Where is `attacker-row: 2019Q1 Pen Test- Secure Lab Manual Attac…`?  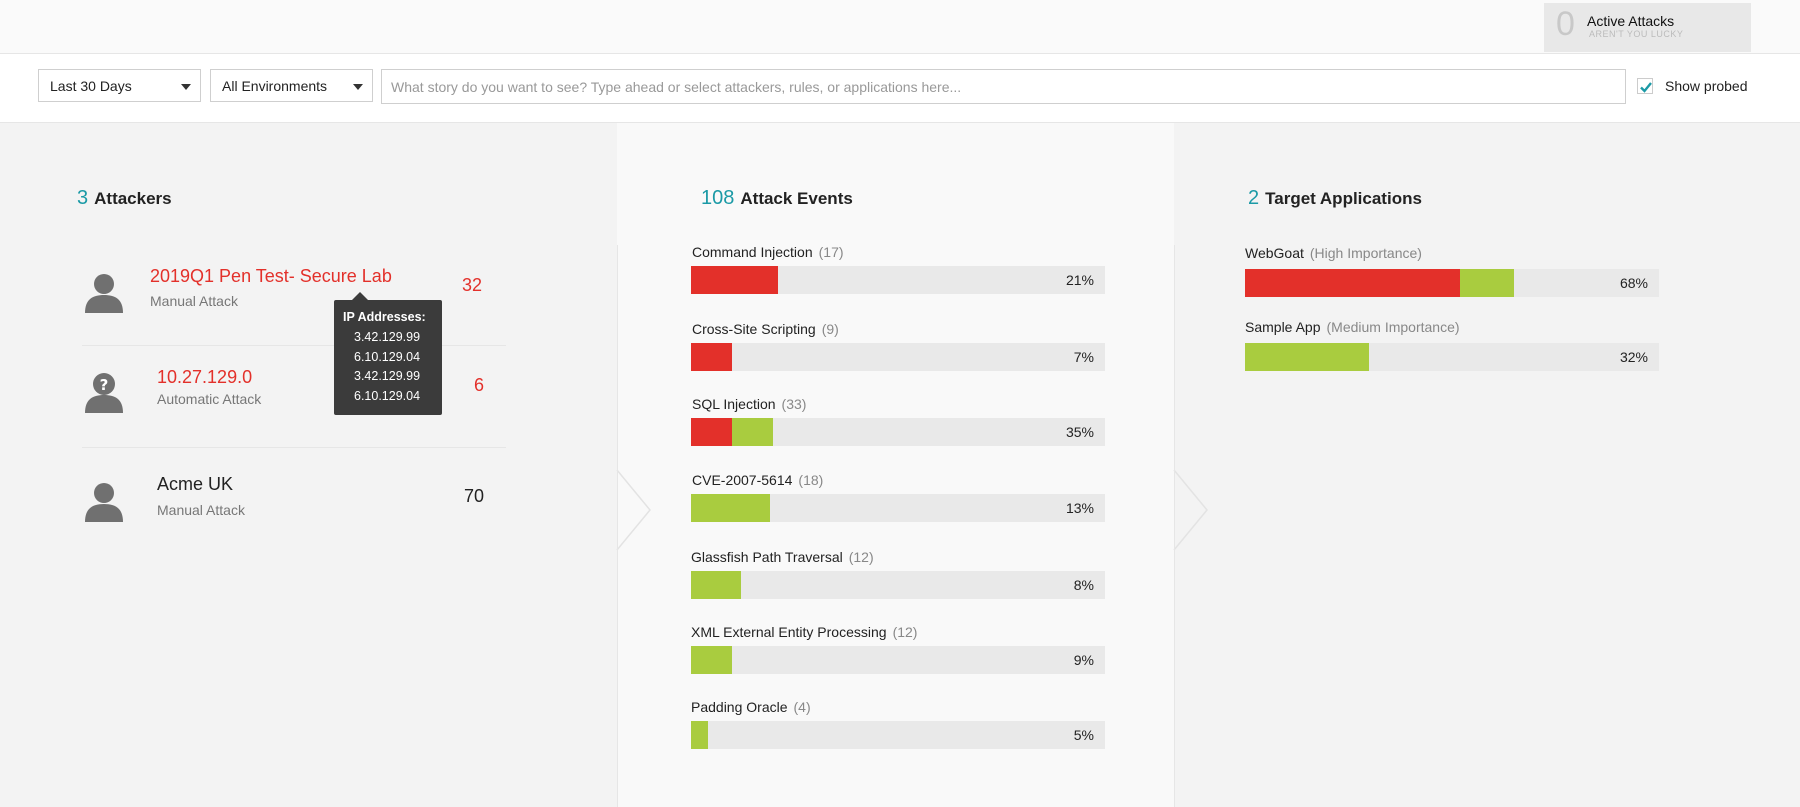
attacker-row: 2019Q1 Pen Test- Secure Lab Manual Attac… is located at coordinates (294, 295).